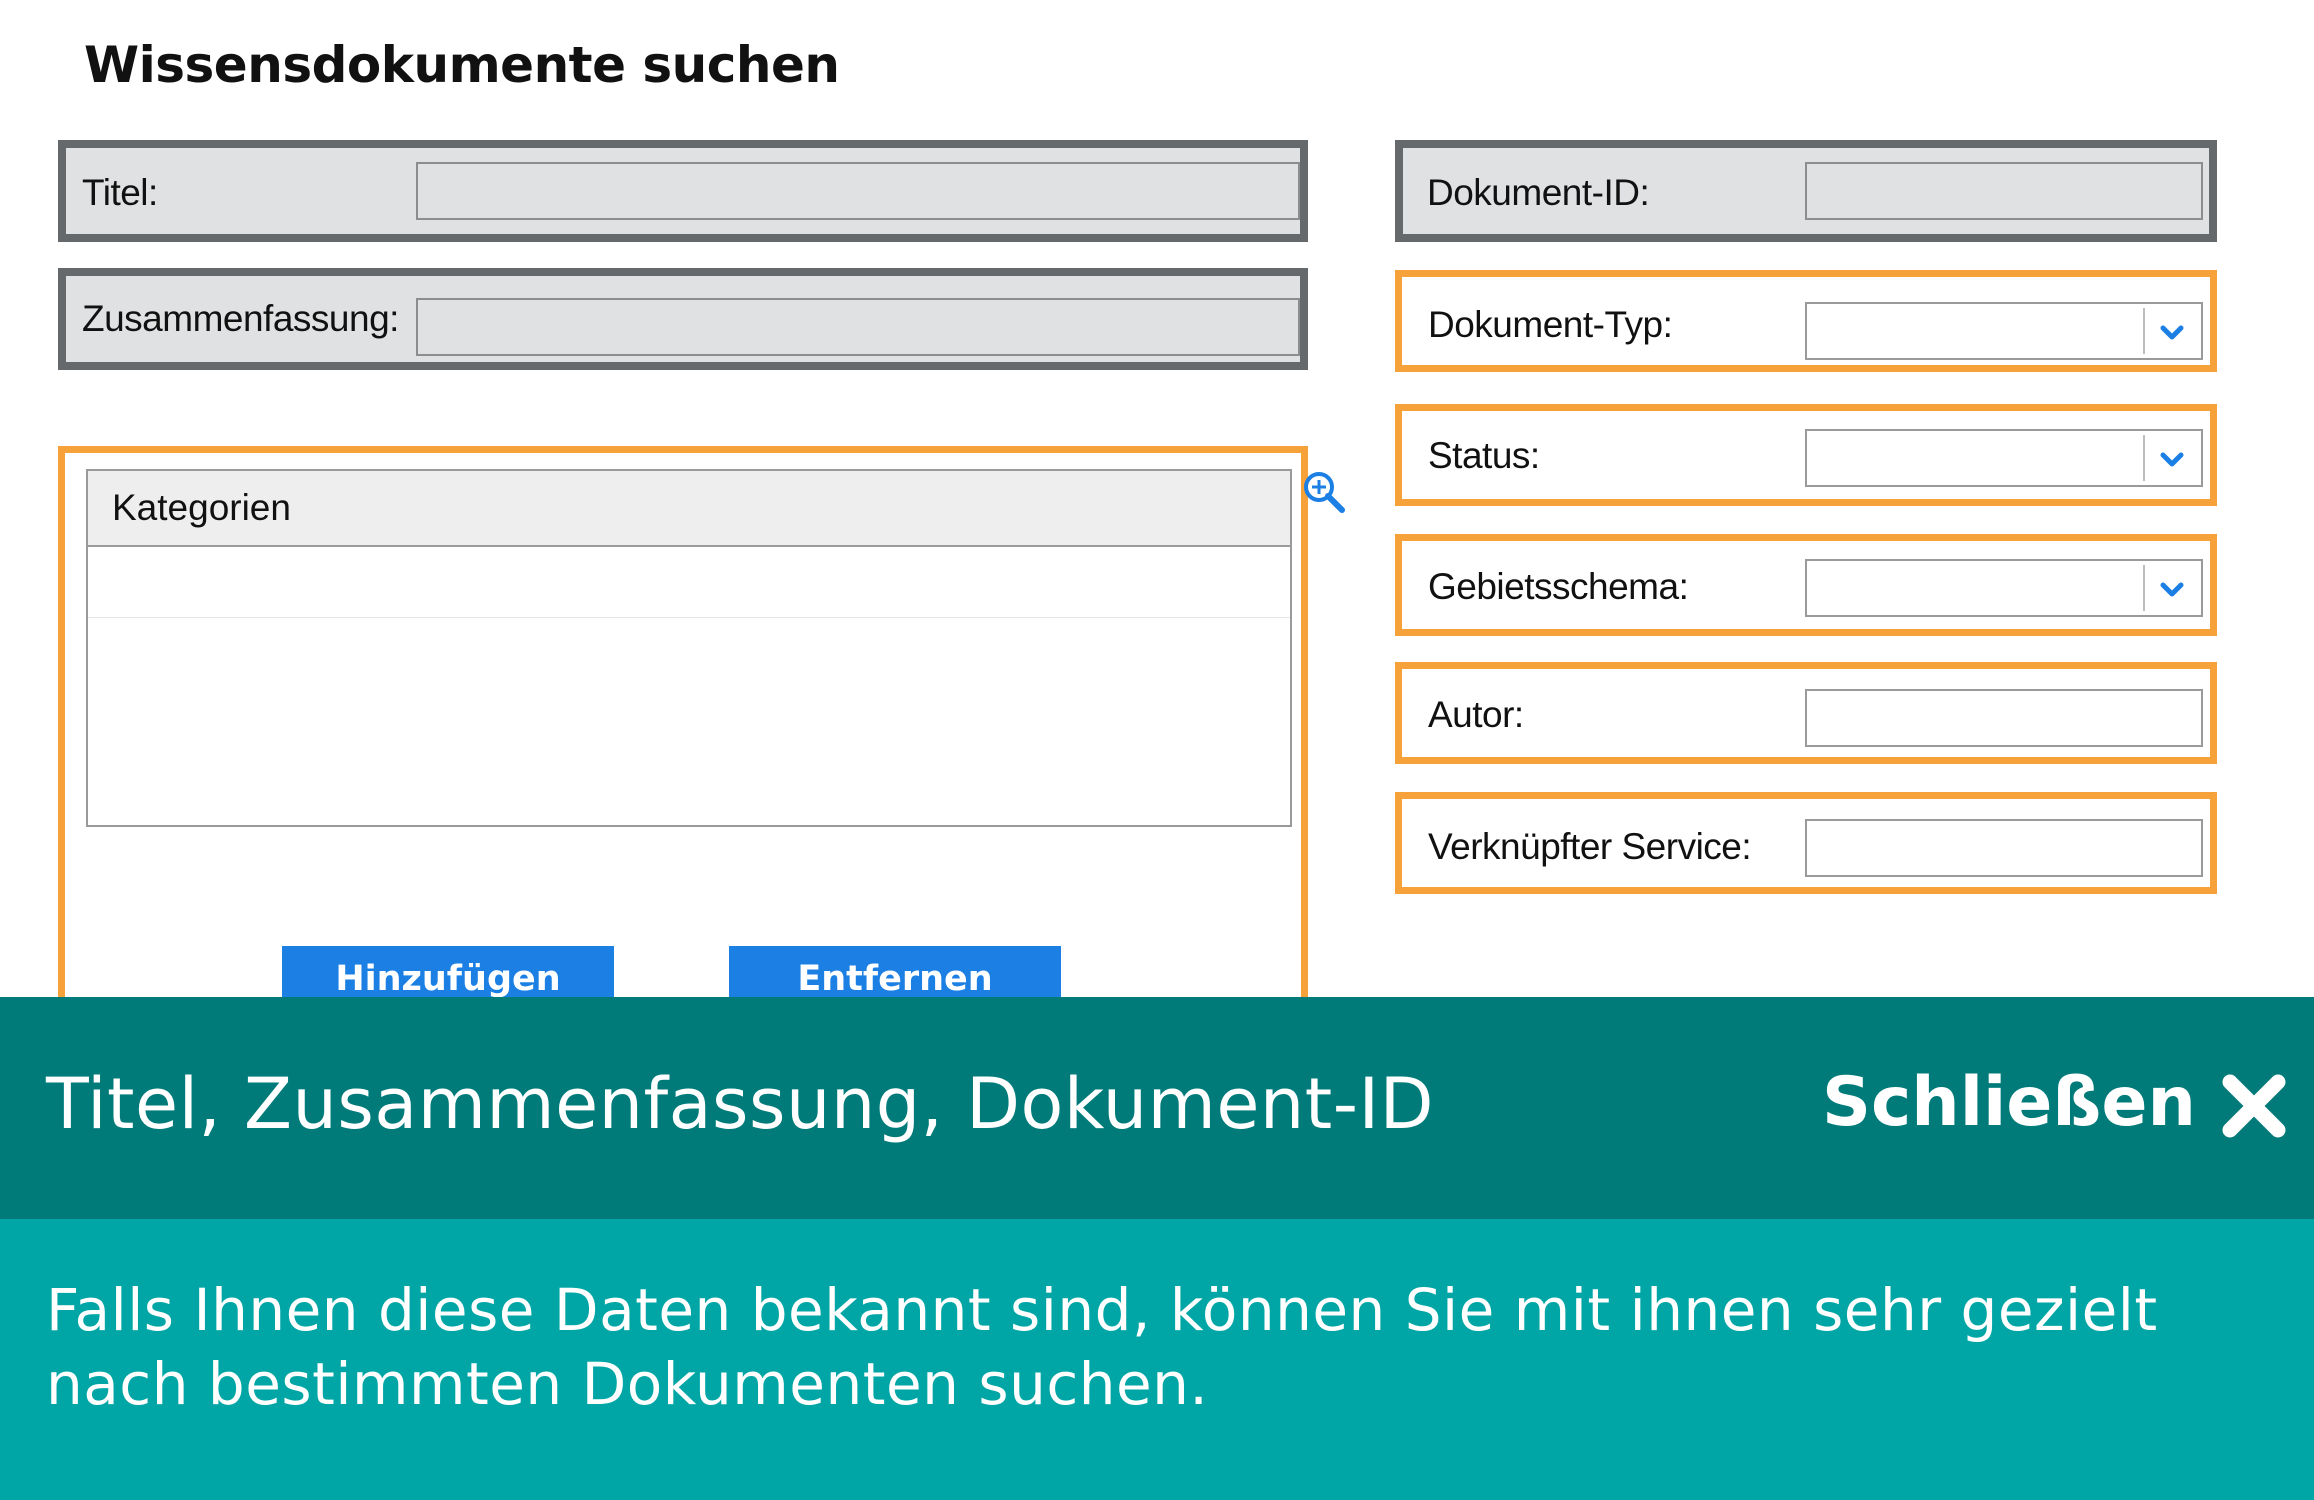  Describe the element at coordinates (1590, 846) in the screenshot. I see `verknuepfter-service-label: Verknüpfter Service:` at that location.